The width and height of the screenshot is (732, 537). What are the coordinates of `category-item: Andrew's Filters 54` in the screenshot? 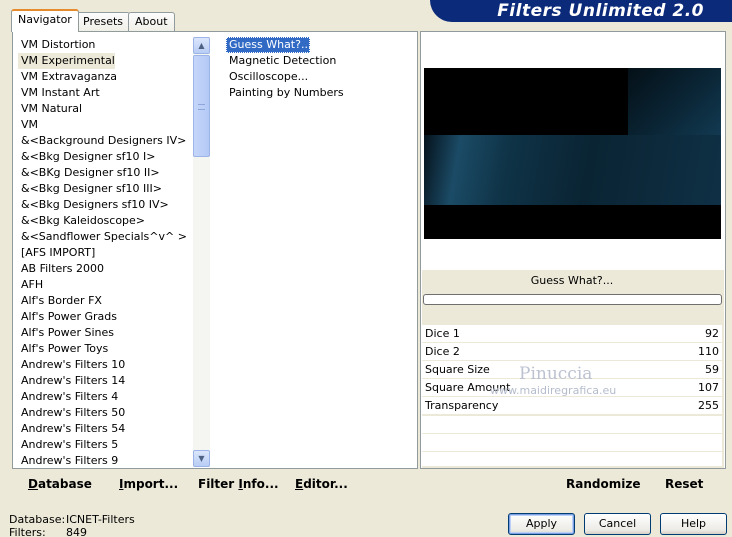 It's located at (103, 429).